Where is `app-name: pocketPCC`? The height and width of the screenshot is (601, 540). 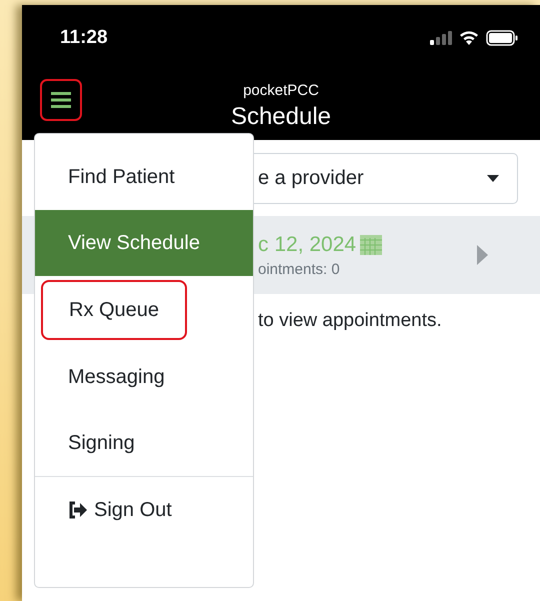
app-name: pocketPCC is located at coordinates (281, 90).